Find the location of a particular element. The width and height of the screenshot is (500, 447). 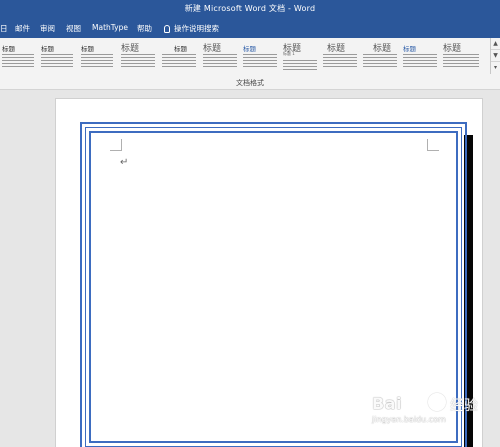

tell-me-search: 操作说明搜索 is located at coordinates (191, 28).